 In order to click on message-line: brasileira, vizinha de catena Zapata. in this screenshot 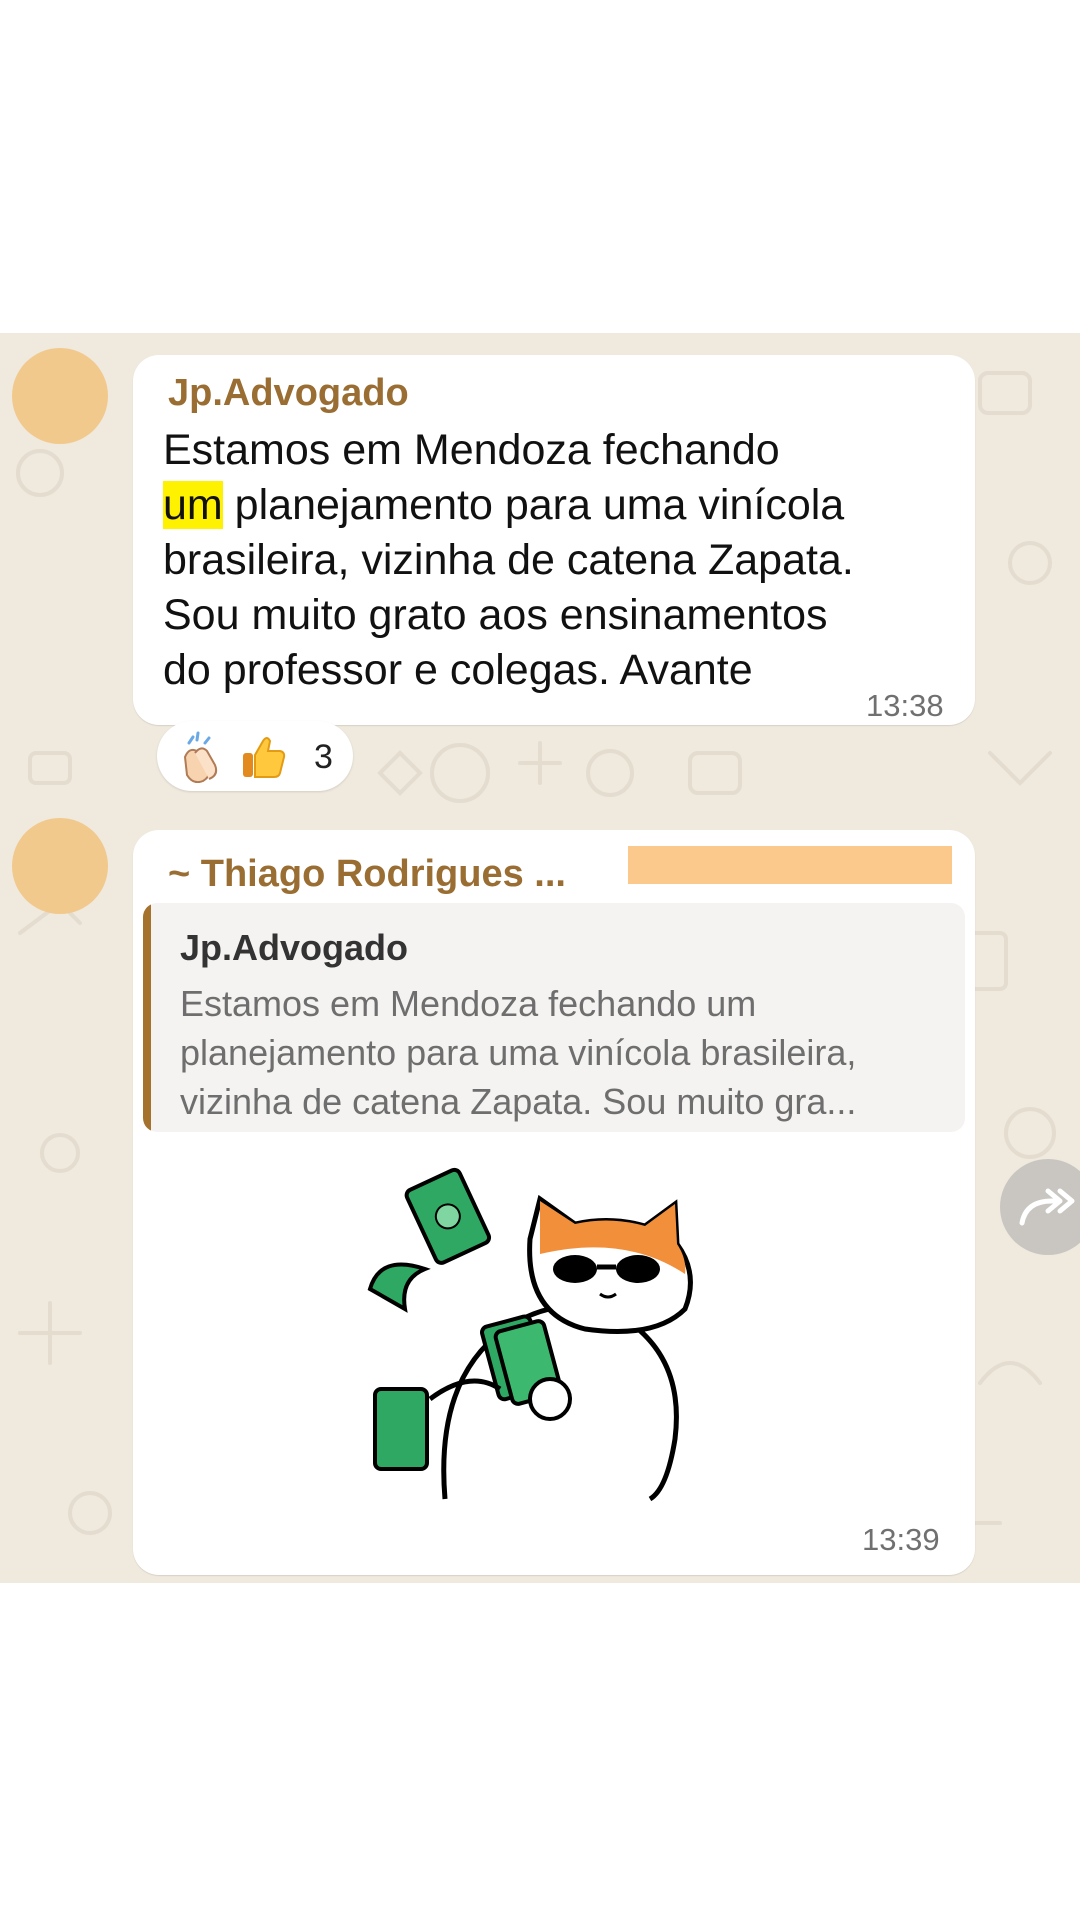, I will do `click(508, 560)`.